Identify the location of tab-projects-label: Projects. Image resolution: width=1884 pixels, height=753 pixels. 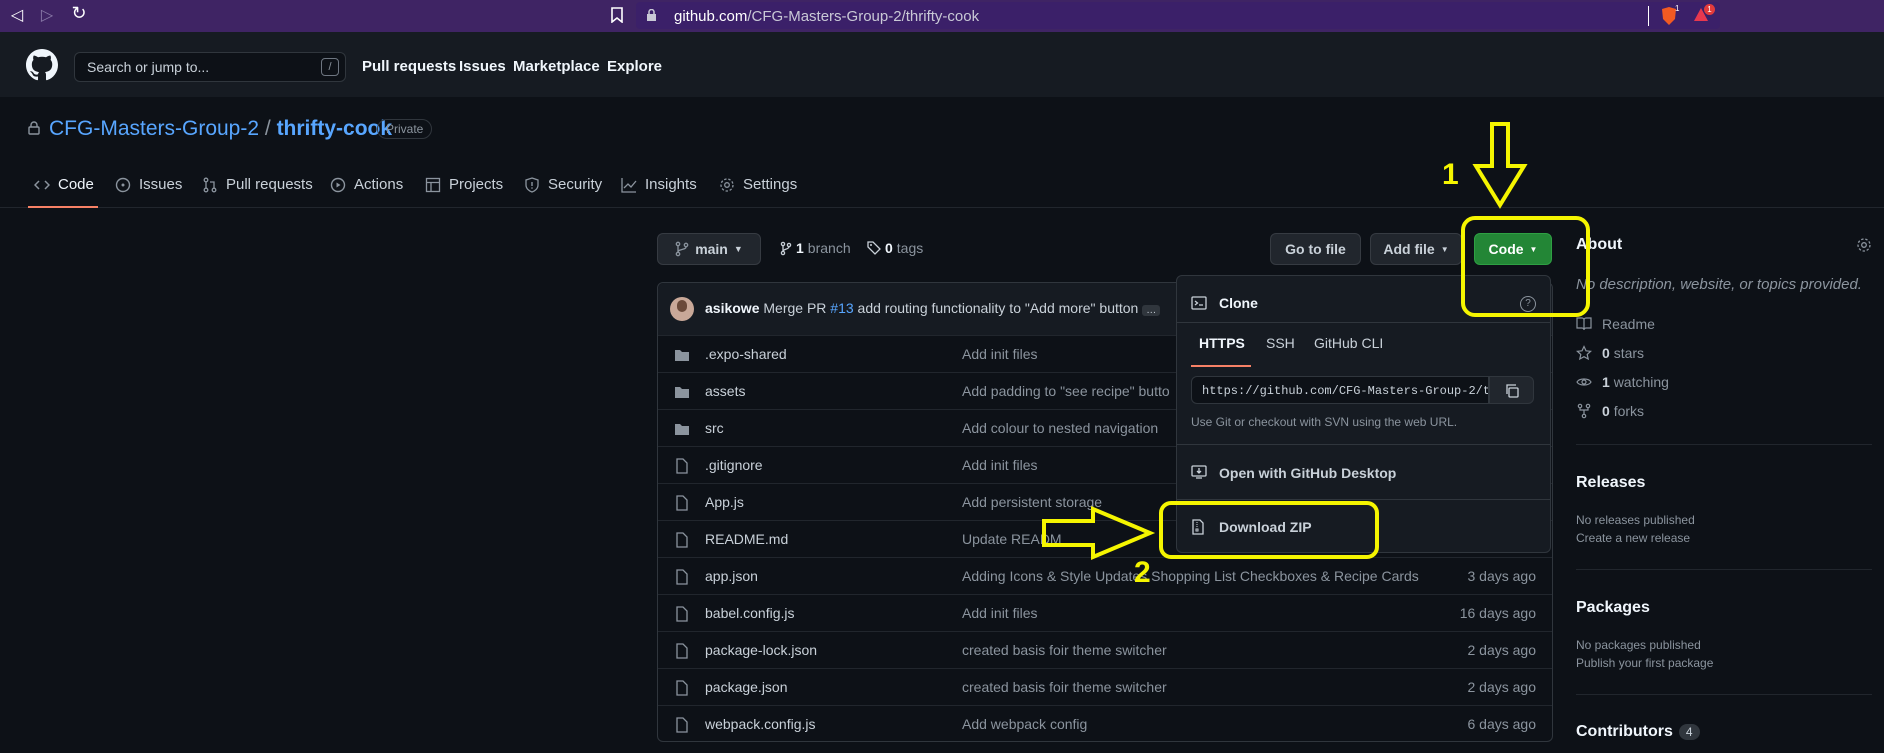
(476, 184).